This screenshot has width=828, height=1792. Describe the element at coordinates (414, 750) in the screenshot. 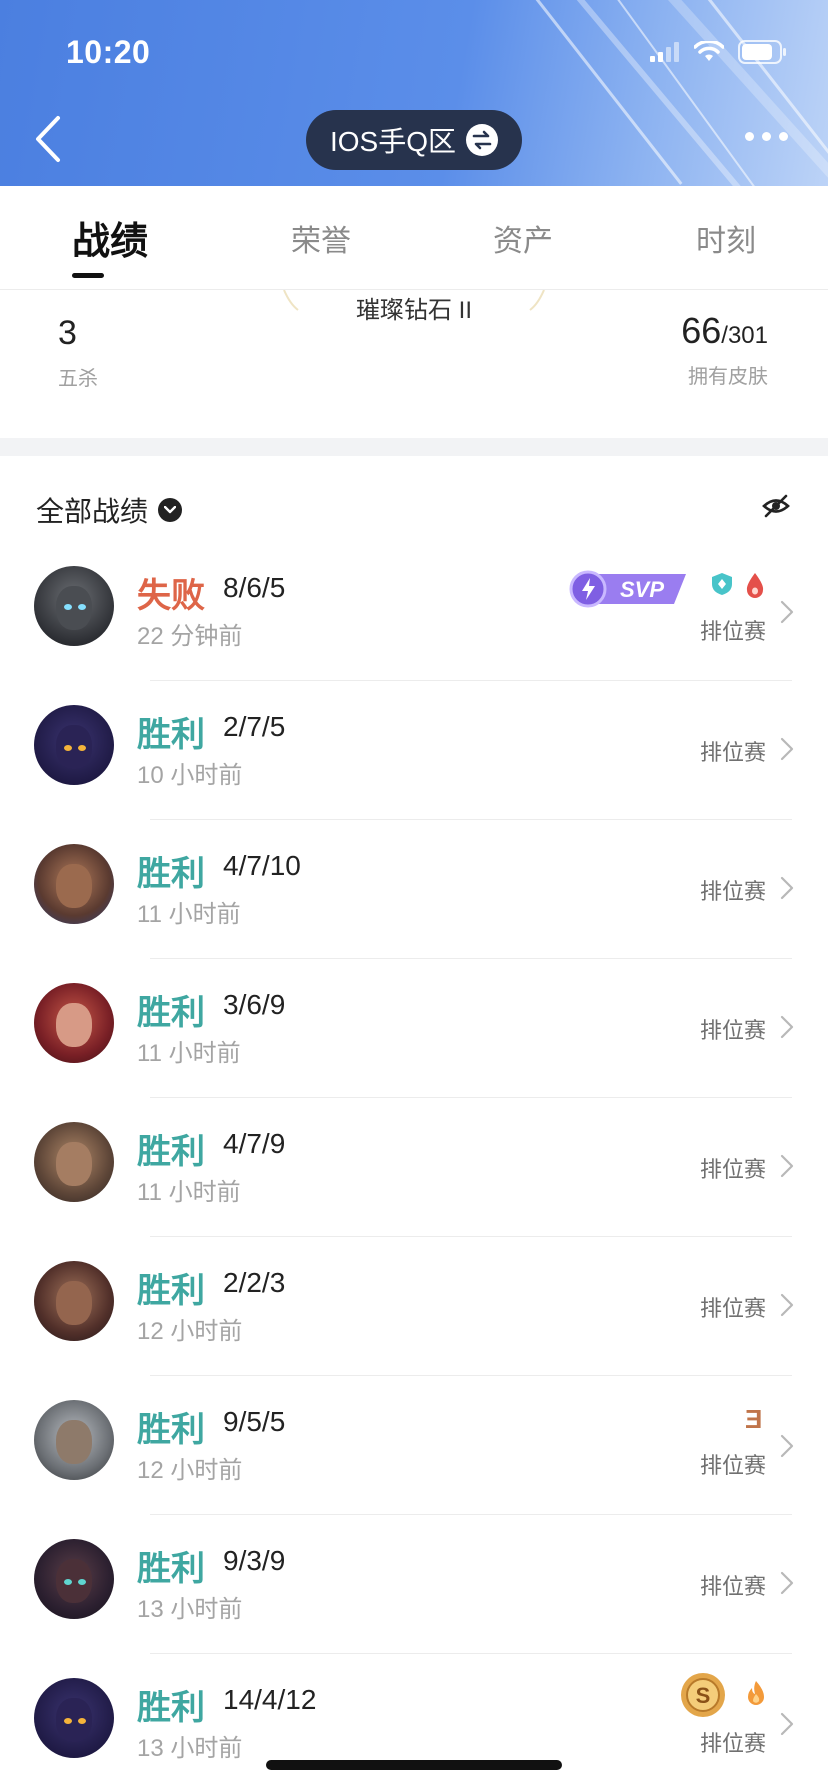

I see `match-row: 胜利 2/7/5 10 小时前 排位赛` at that location.